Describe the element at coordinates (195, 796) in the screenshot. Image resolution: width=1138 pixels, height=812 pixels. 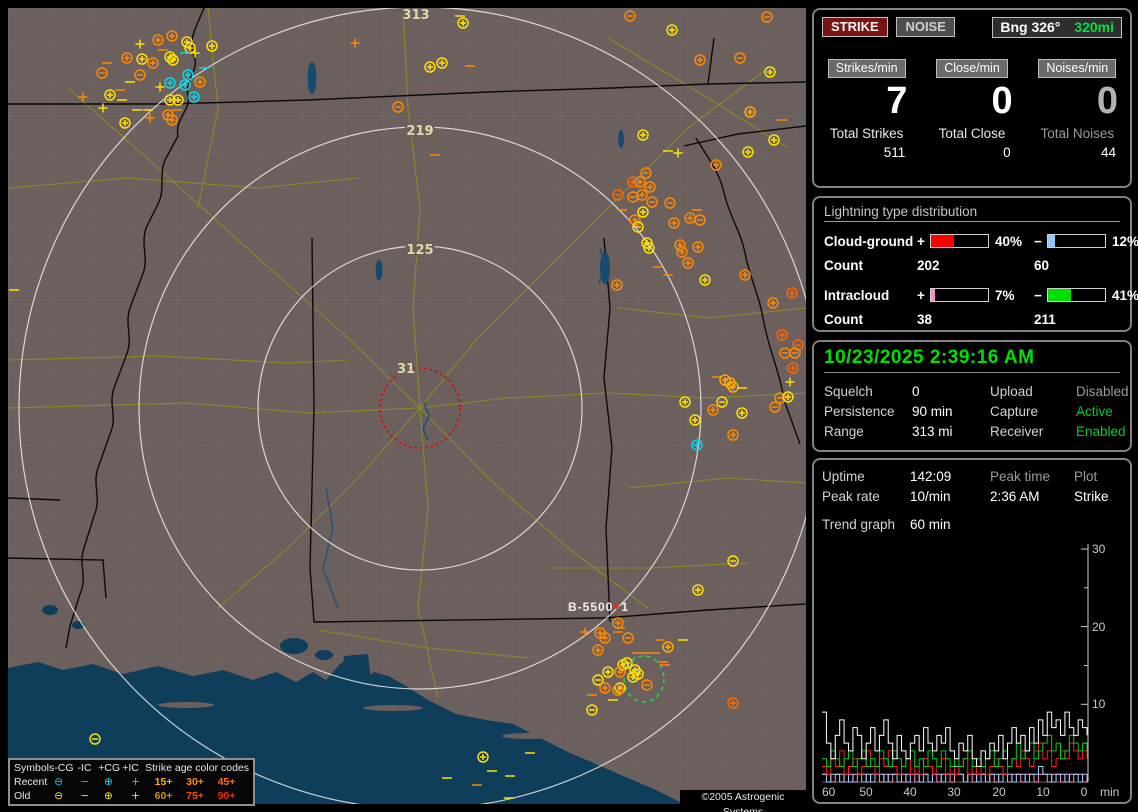
I see `age-75: 75+` at that location.